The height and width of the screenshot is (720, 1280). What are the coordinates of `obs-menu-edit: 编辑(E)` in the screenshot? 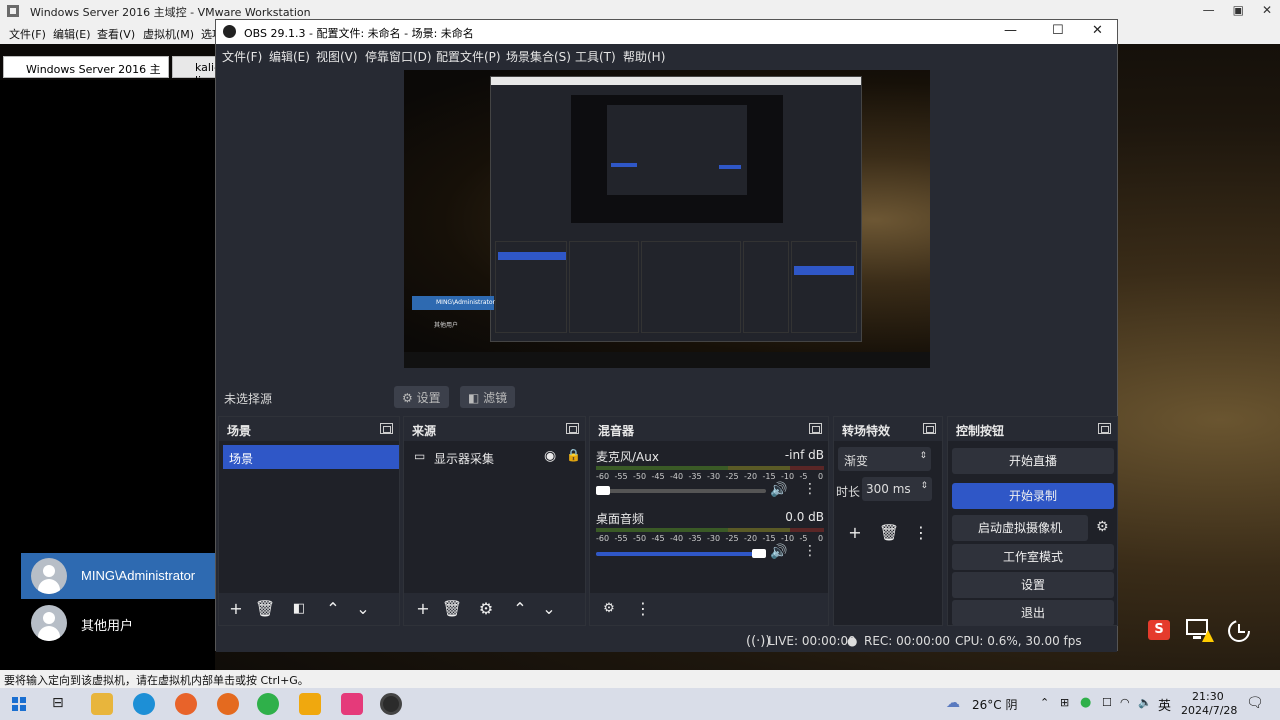 It's located at (289, 56).